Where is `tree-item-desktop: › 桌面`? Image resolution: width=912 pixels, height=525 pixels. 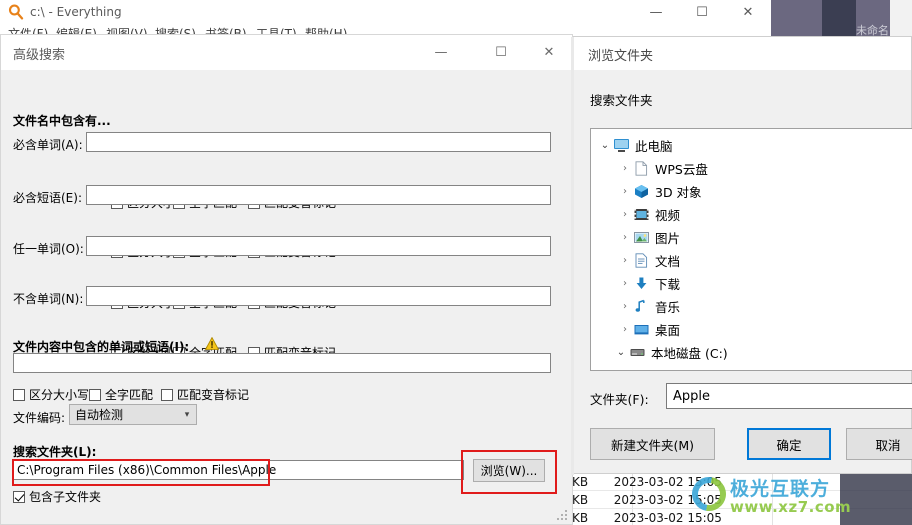 tree-item-desktop: › 桌面 is located at coordinates (648, 329).